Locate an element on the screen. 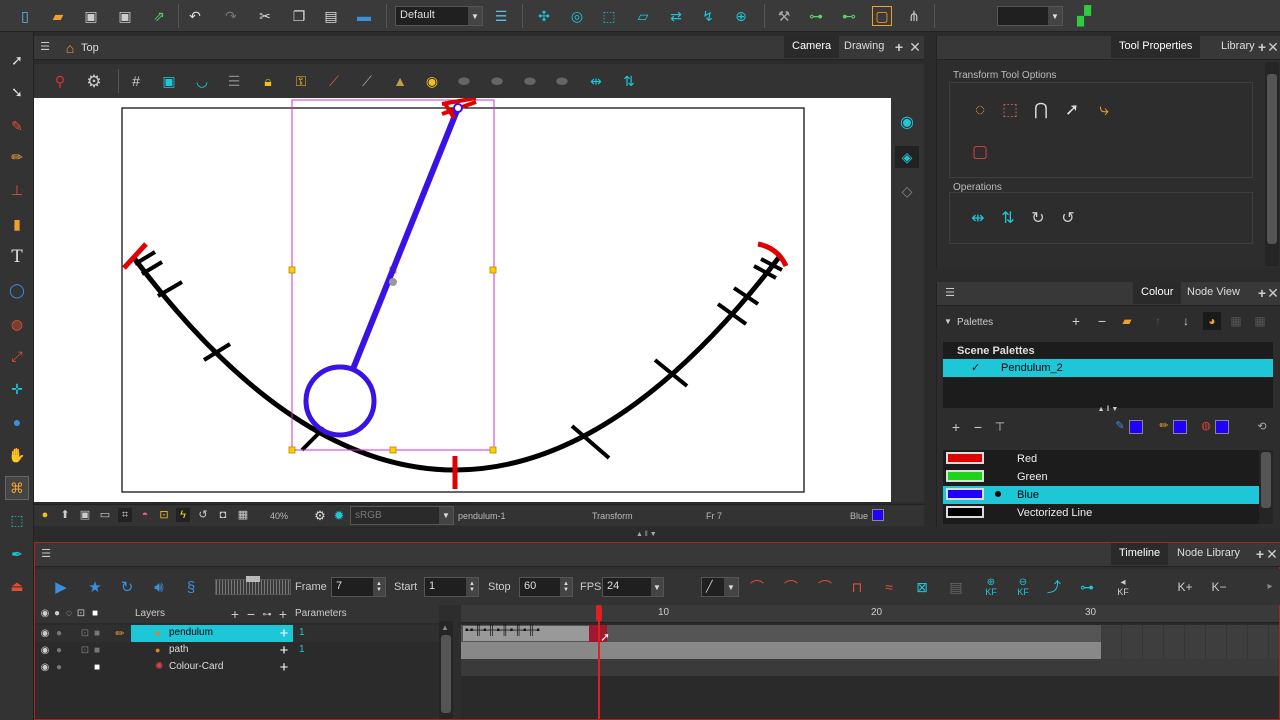  flip-horizontal-icon: ⇹ is located at coordinates (978, 219).